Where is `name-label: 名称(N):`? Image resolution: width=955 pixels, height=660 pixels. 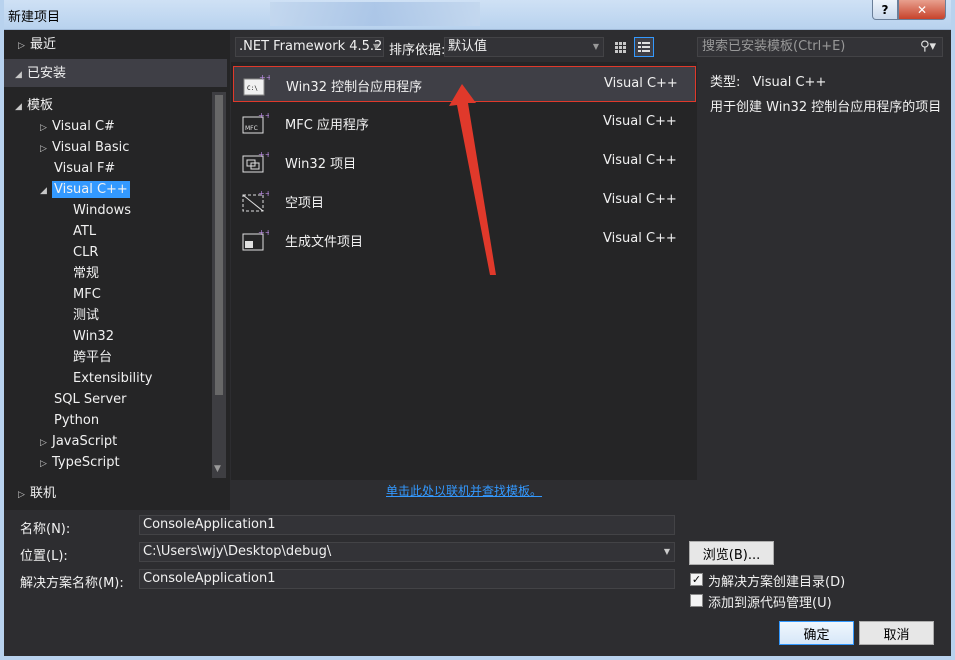
name-label: 名称(N): is located at coordinates (45, 529).